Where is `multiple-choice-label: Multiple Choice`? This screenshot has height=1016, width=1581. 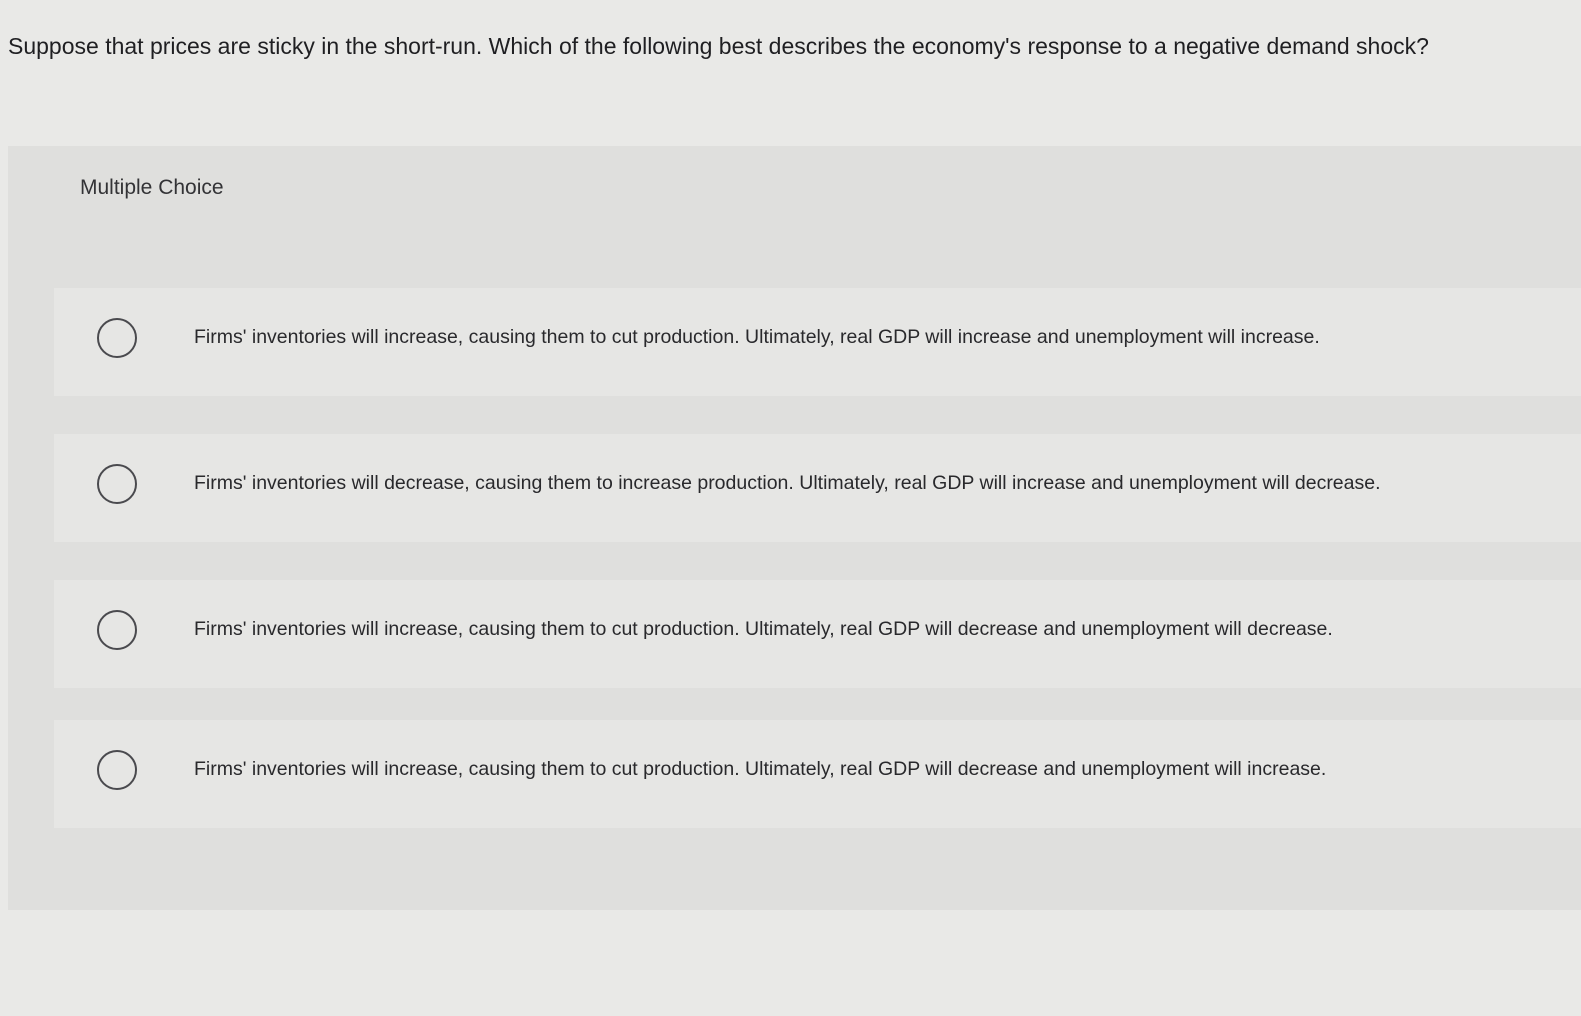
multiple-choice-label: Multiple Choice is located at coordinates (152, 187).